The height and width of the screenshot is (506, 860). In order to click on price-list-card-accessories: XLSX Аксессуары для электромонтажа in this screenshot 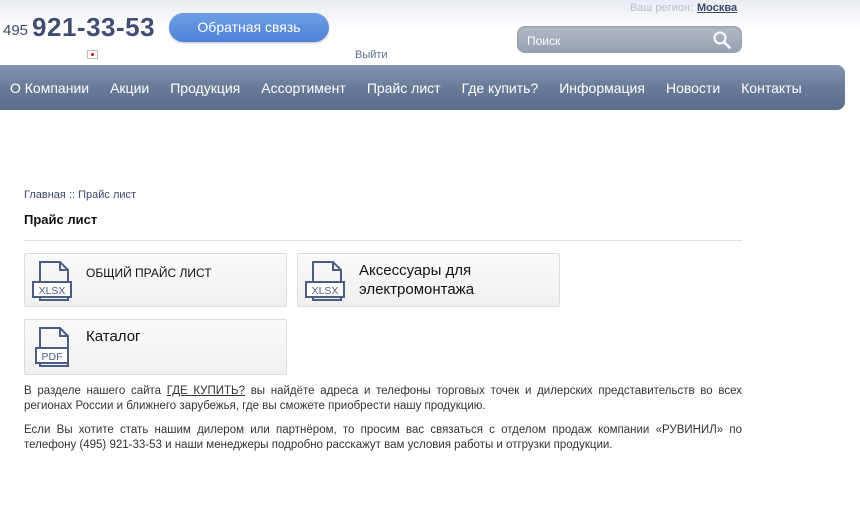, I will do `click(428, 280)`.